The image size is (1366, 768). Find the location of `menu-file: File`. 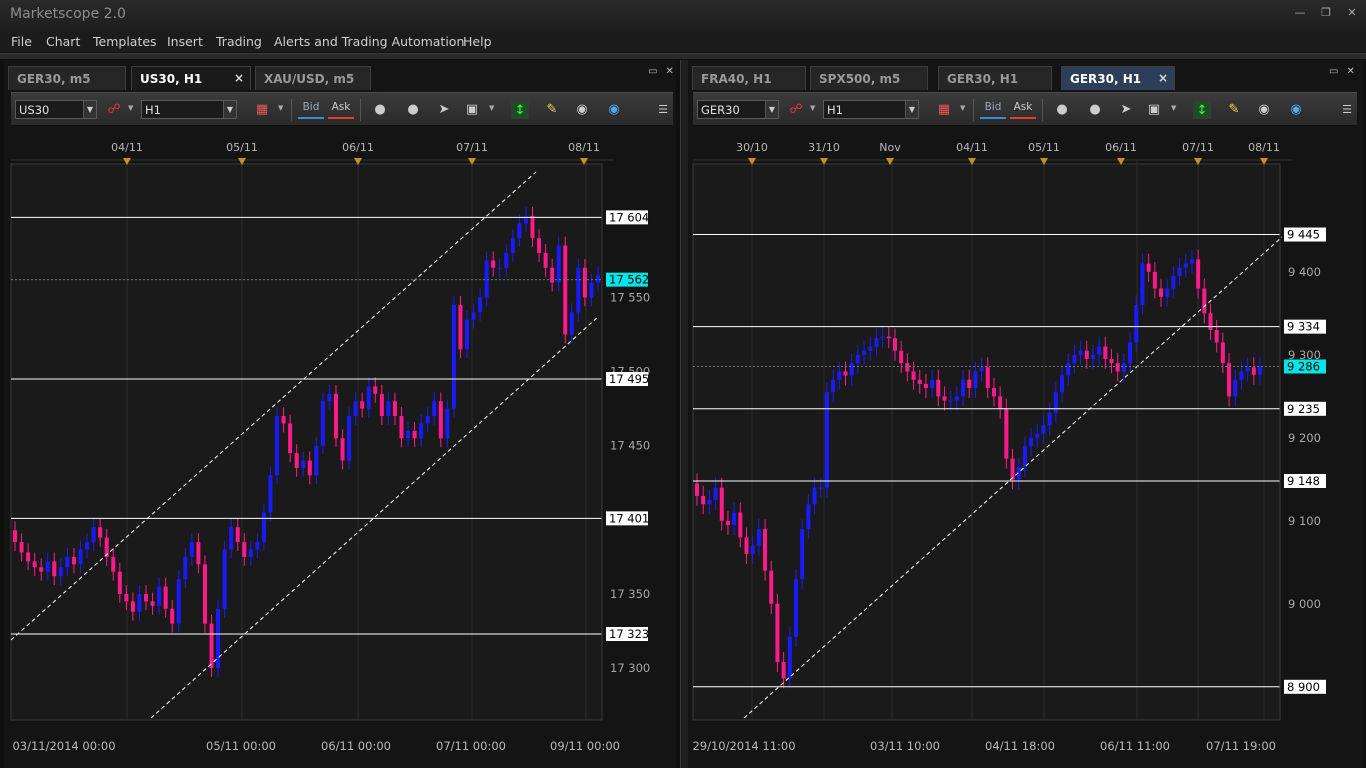

menu-file: File is located at coordinates (21, 41).